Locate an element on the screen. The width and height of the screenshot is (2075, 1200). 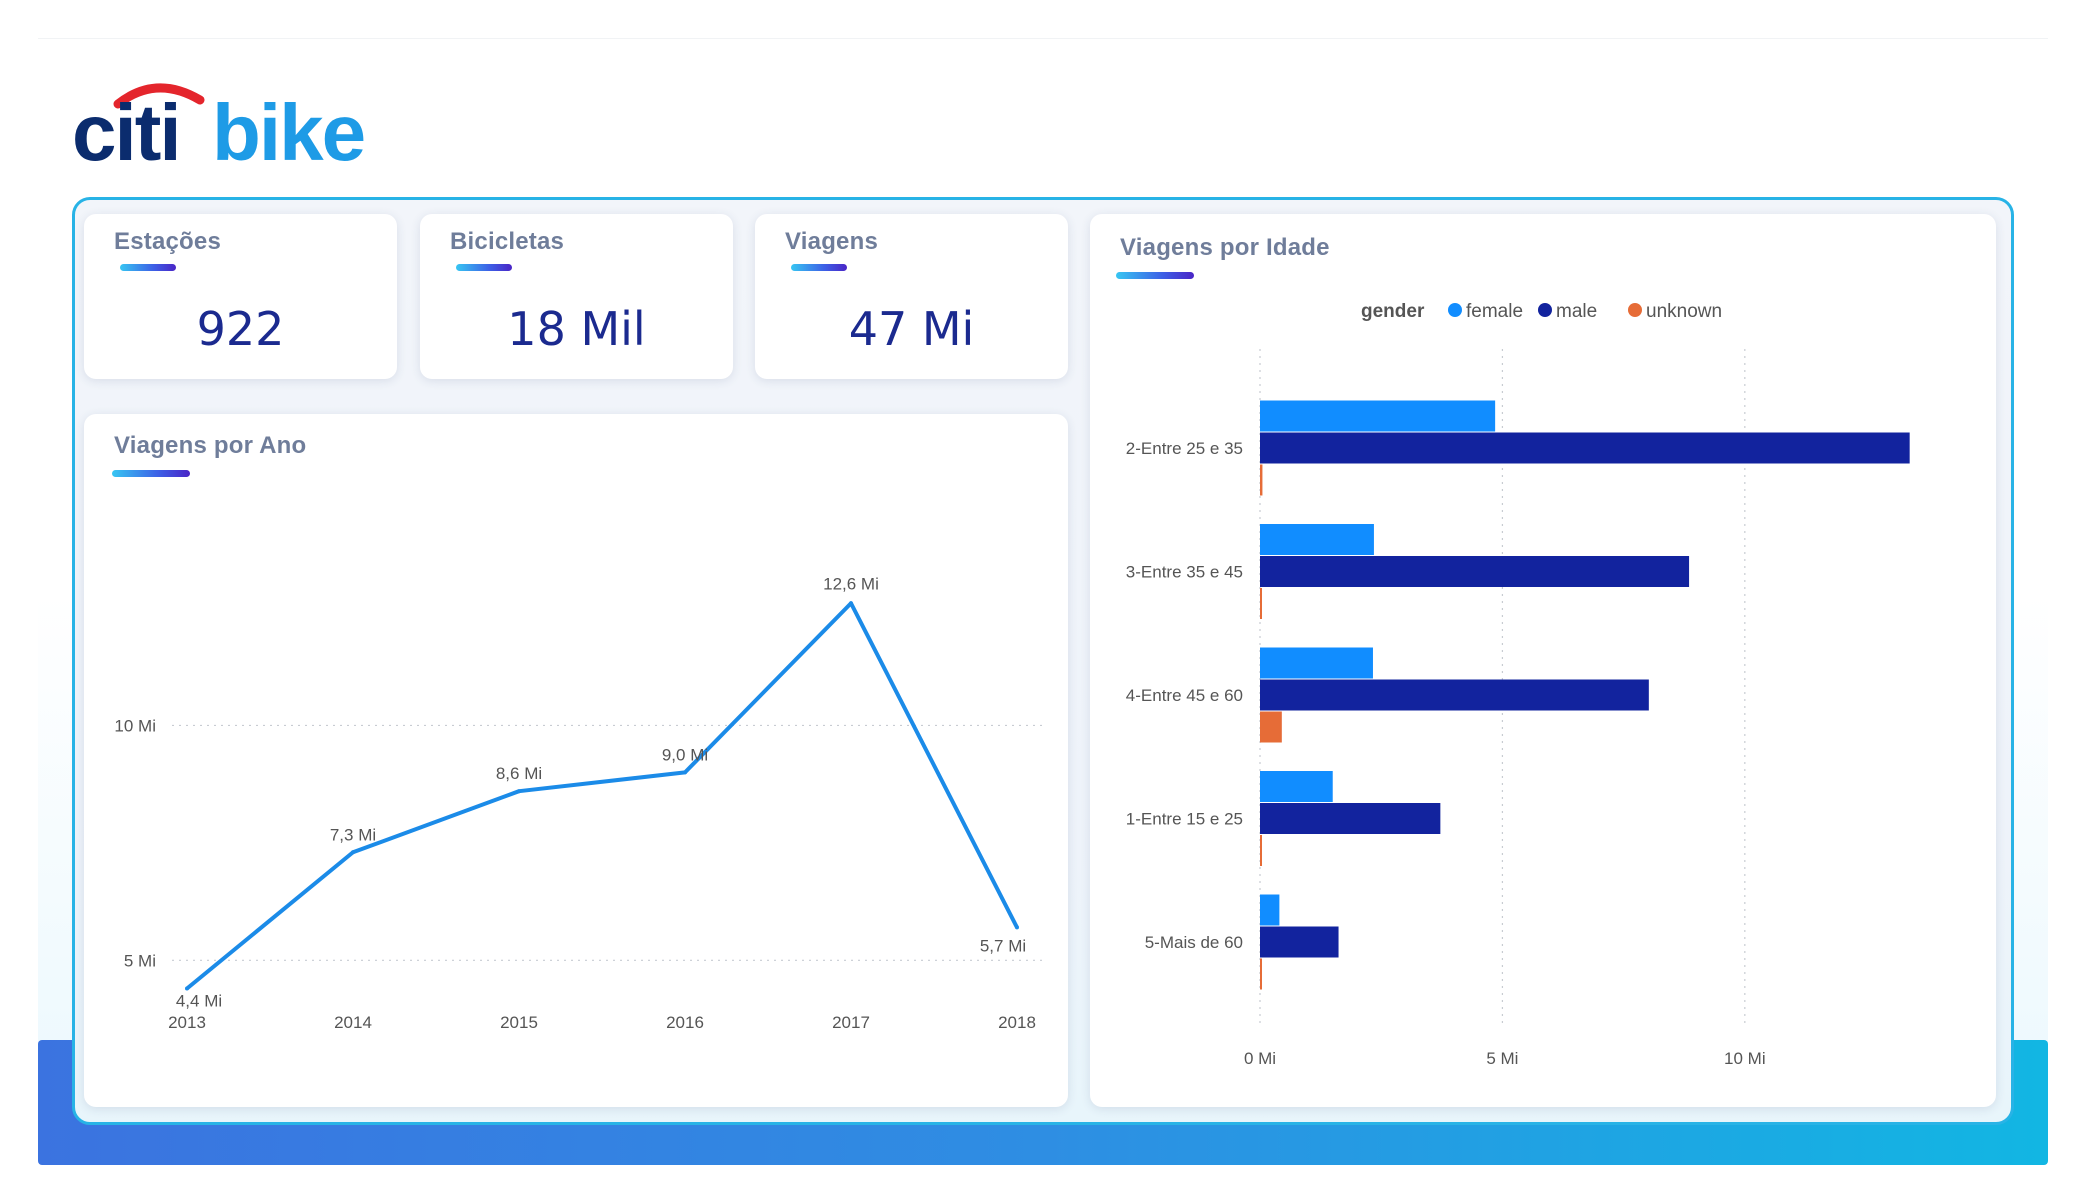
citibike-logo: citi bike is located at coordinates (219, 125).